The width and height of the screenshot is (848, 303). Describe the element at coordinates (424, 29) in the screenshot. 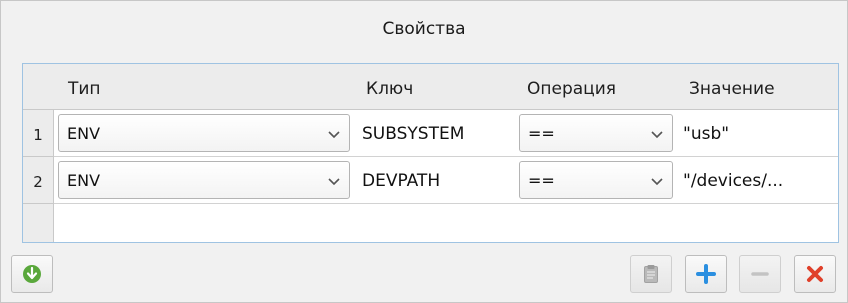

I see `panel-title: Свойства` at that location.